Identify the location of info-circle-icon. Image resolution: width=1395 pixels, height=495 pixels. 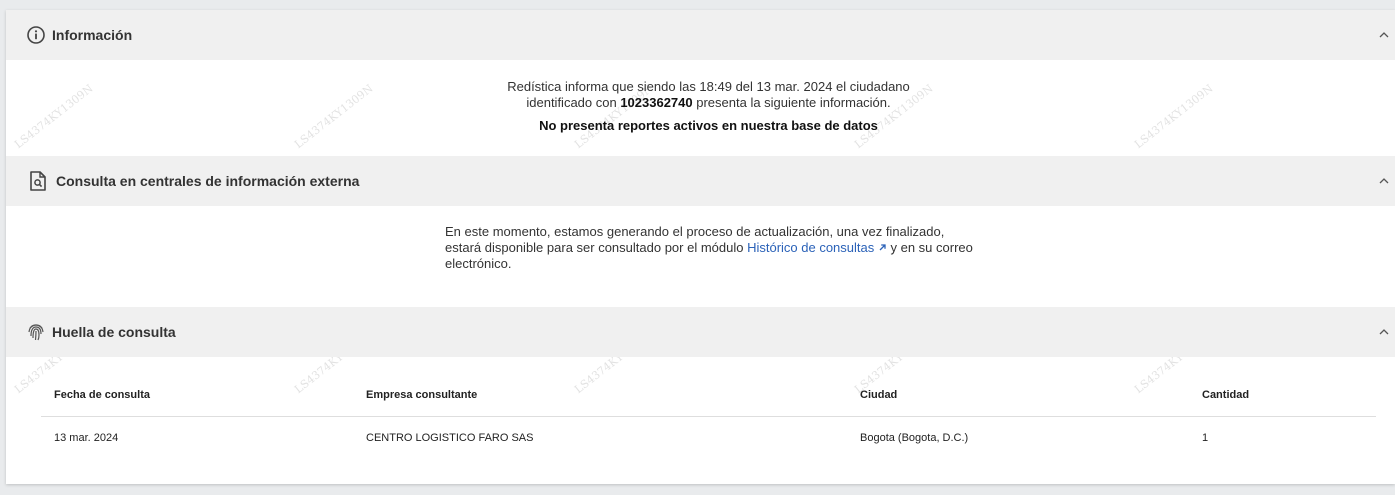
(36, 35).